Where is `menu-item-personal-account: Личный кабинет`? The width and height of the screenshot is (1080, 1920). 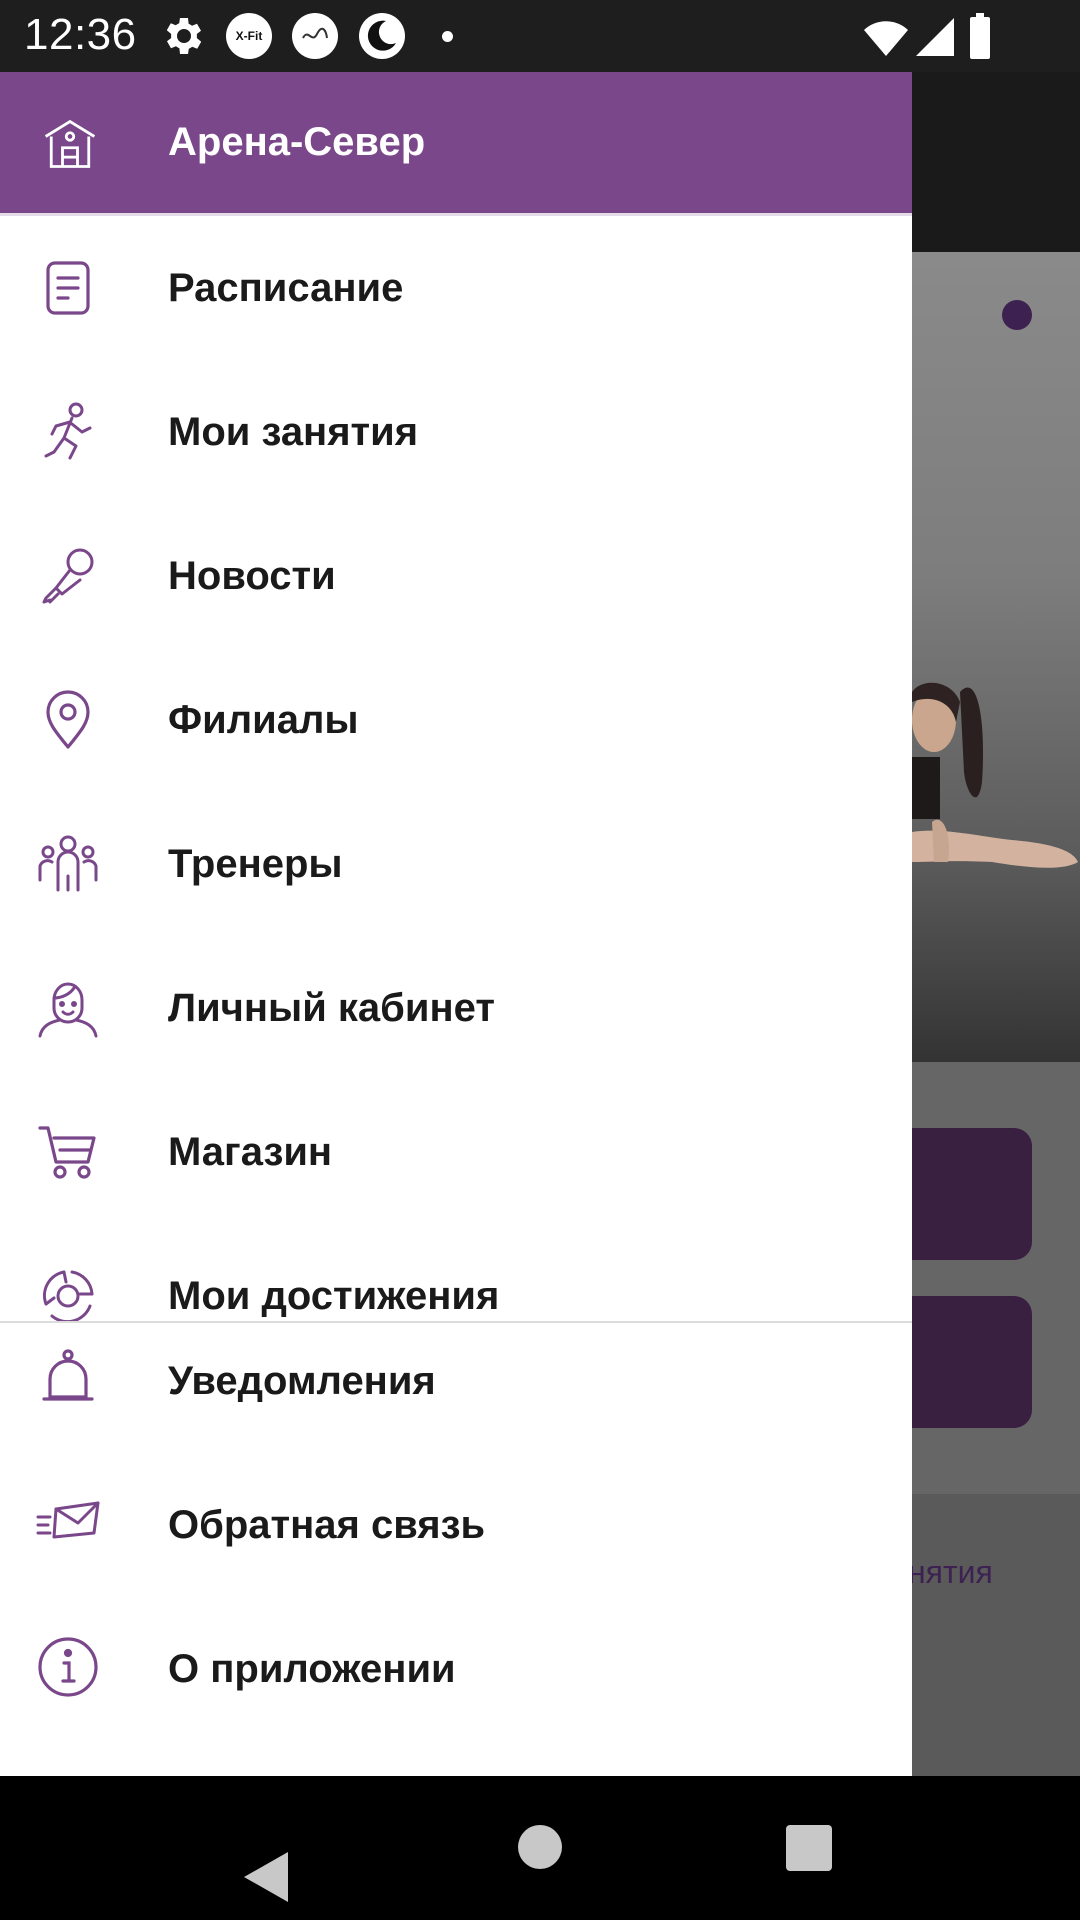 menu-item-personal-account: Личный кабинет is located at coordinates (456, 1008).